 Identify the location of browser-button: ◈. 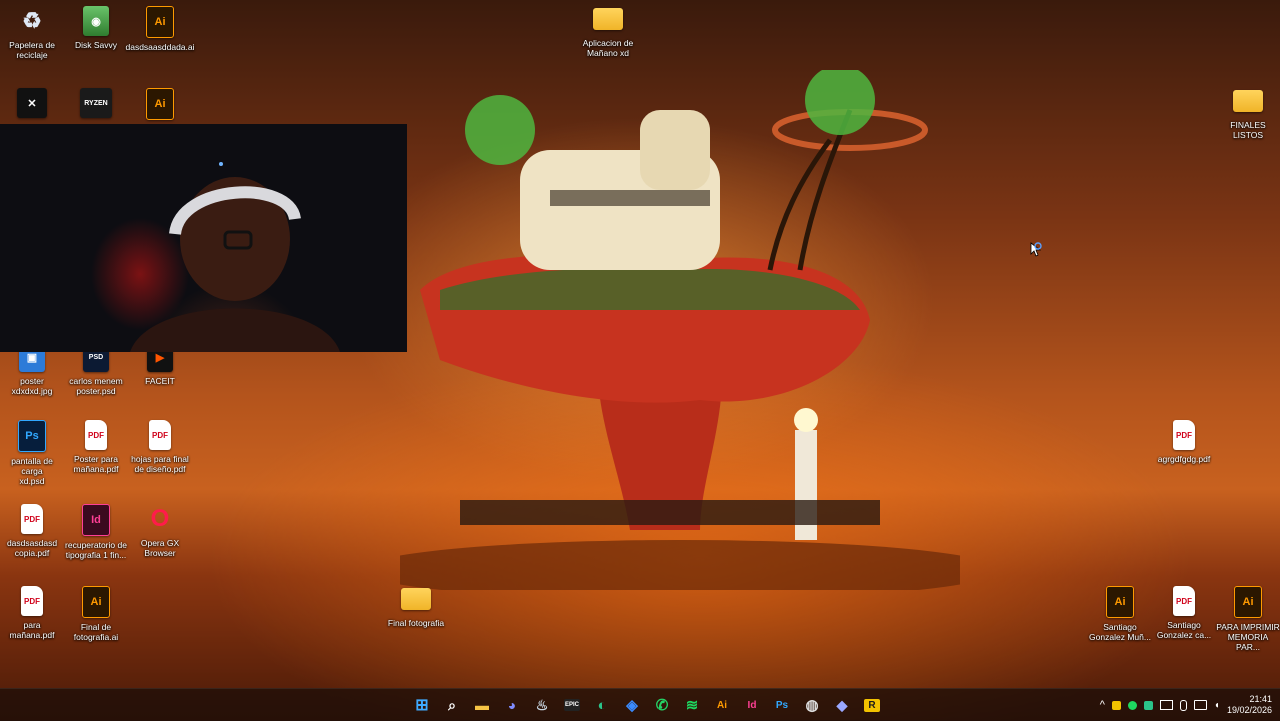
(632, 705).